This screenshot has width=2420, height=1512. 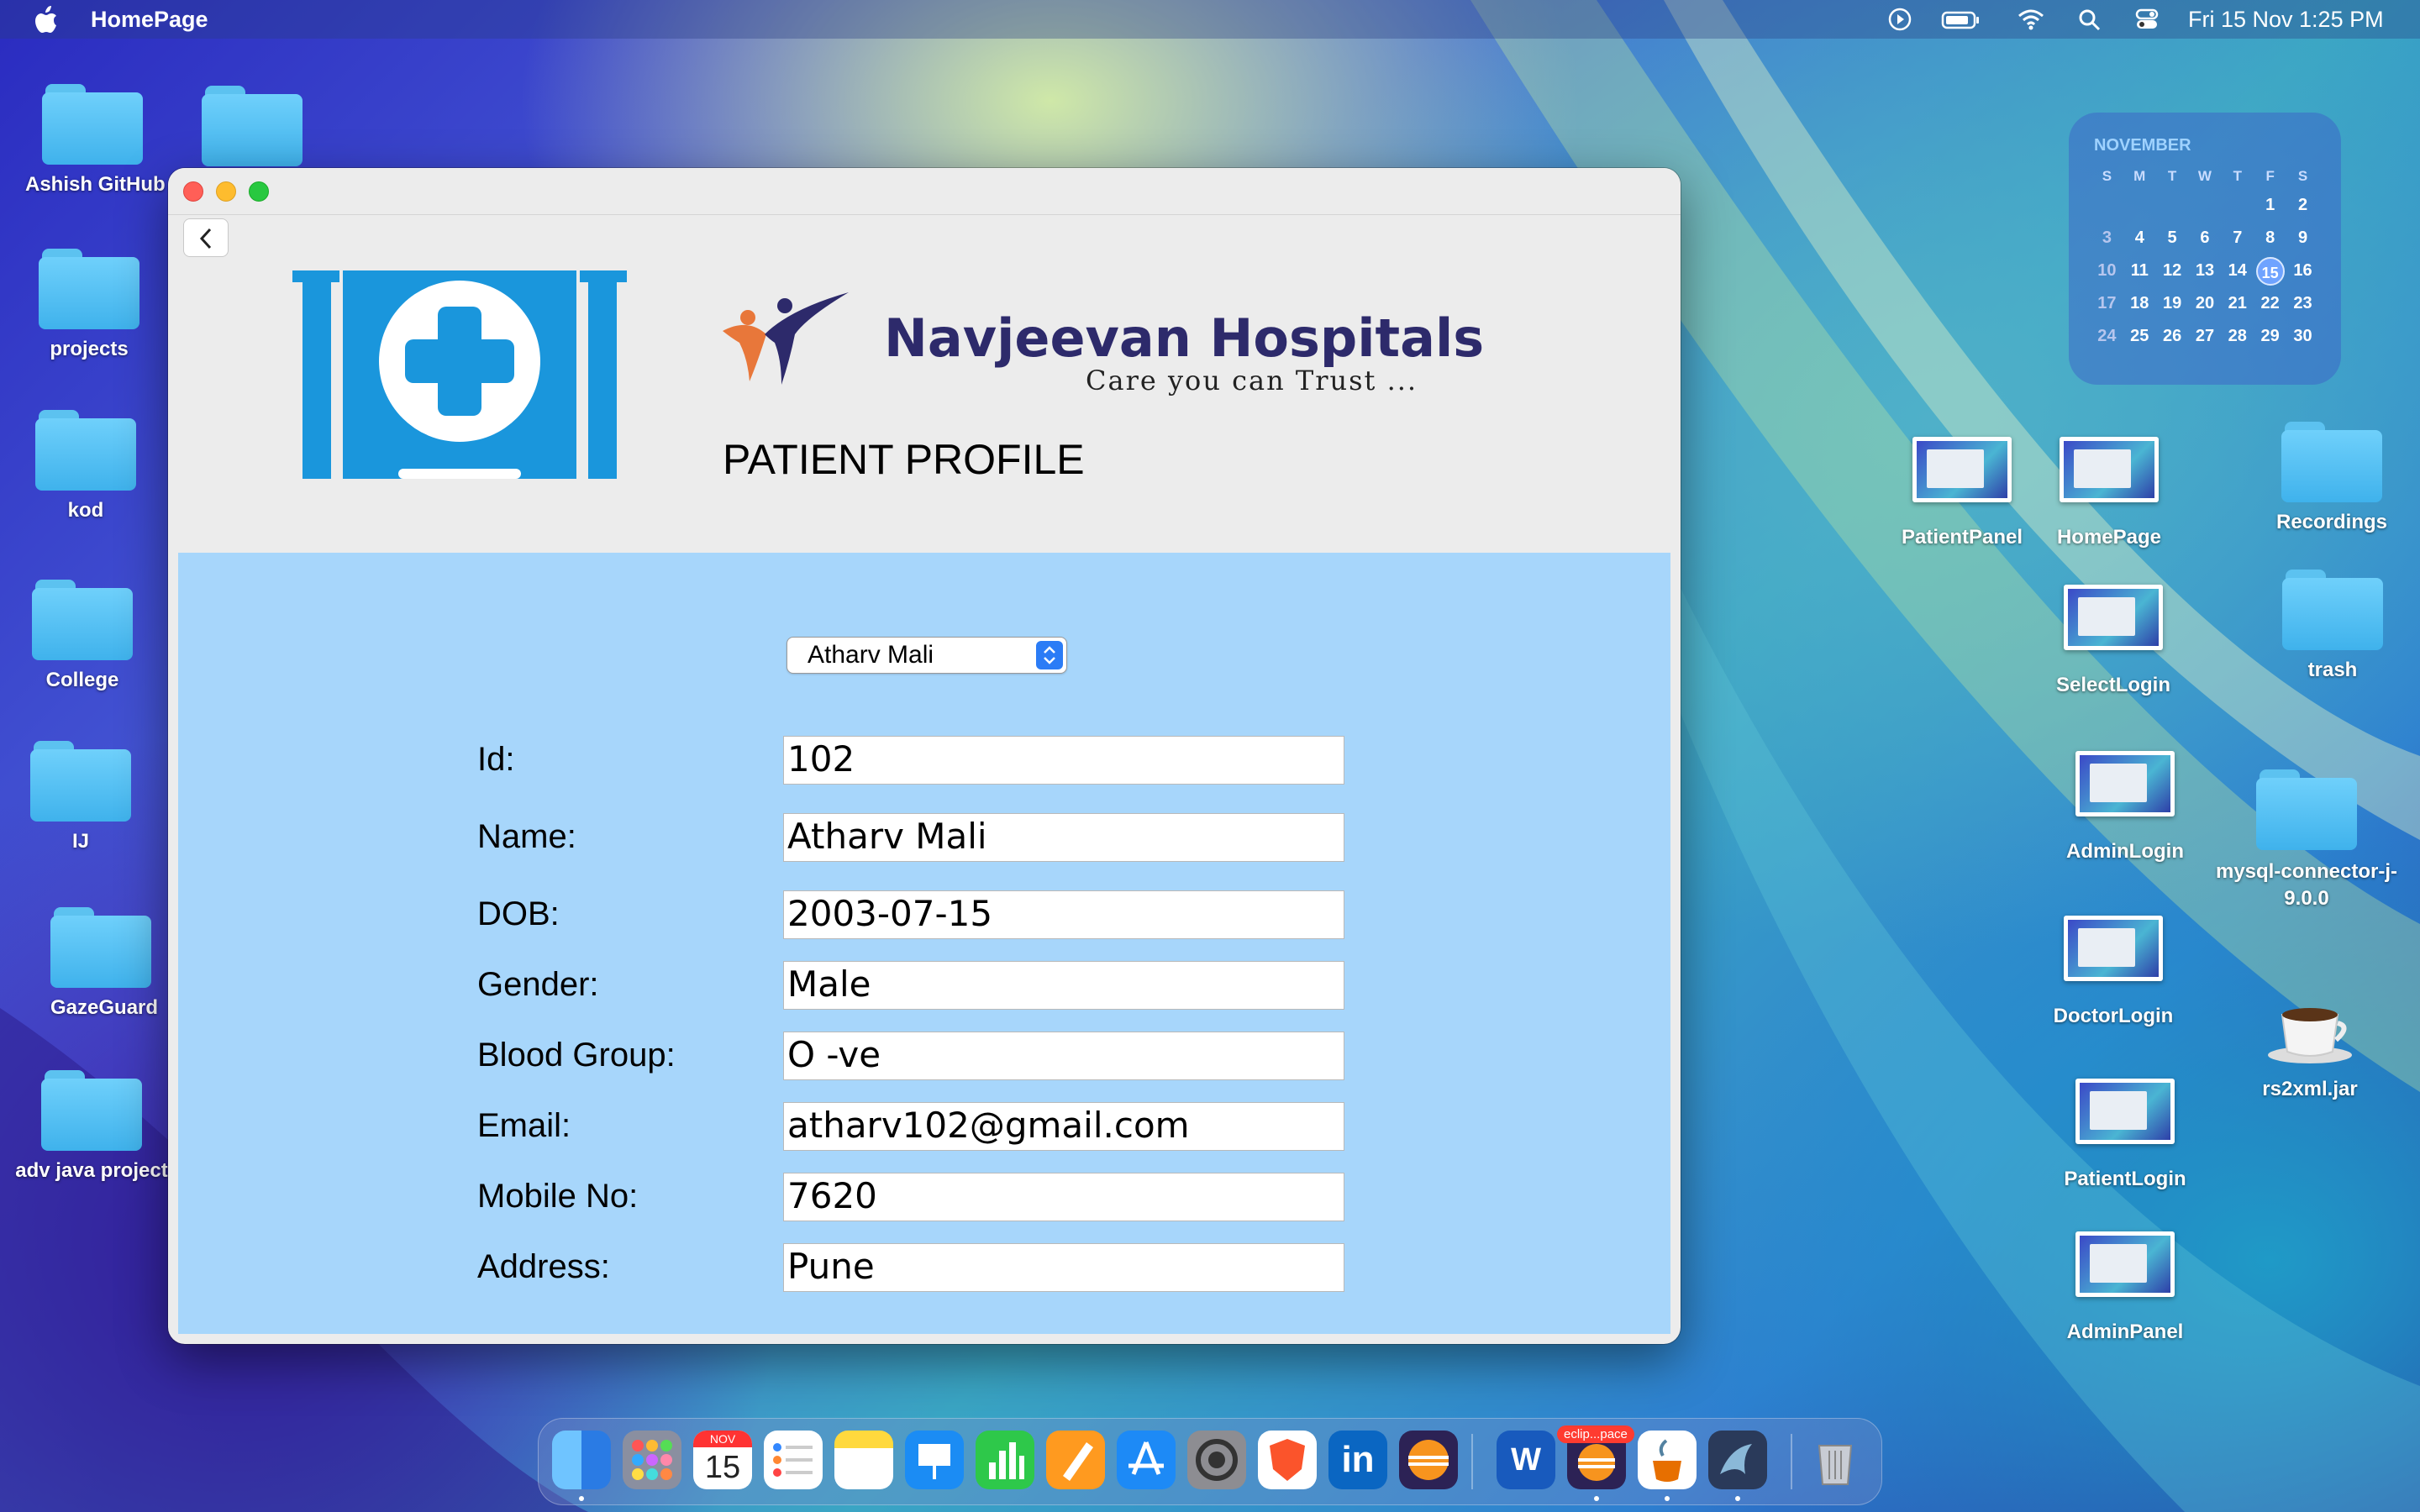 What do you see at coordinates (2172, 336) in the screenshot?
I see `calendar-day: 26` at bounding box center [2172, 336].